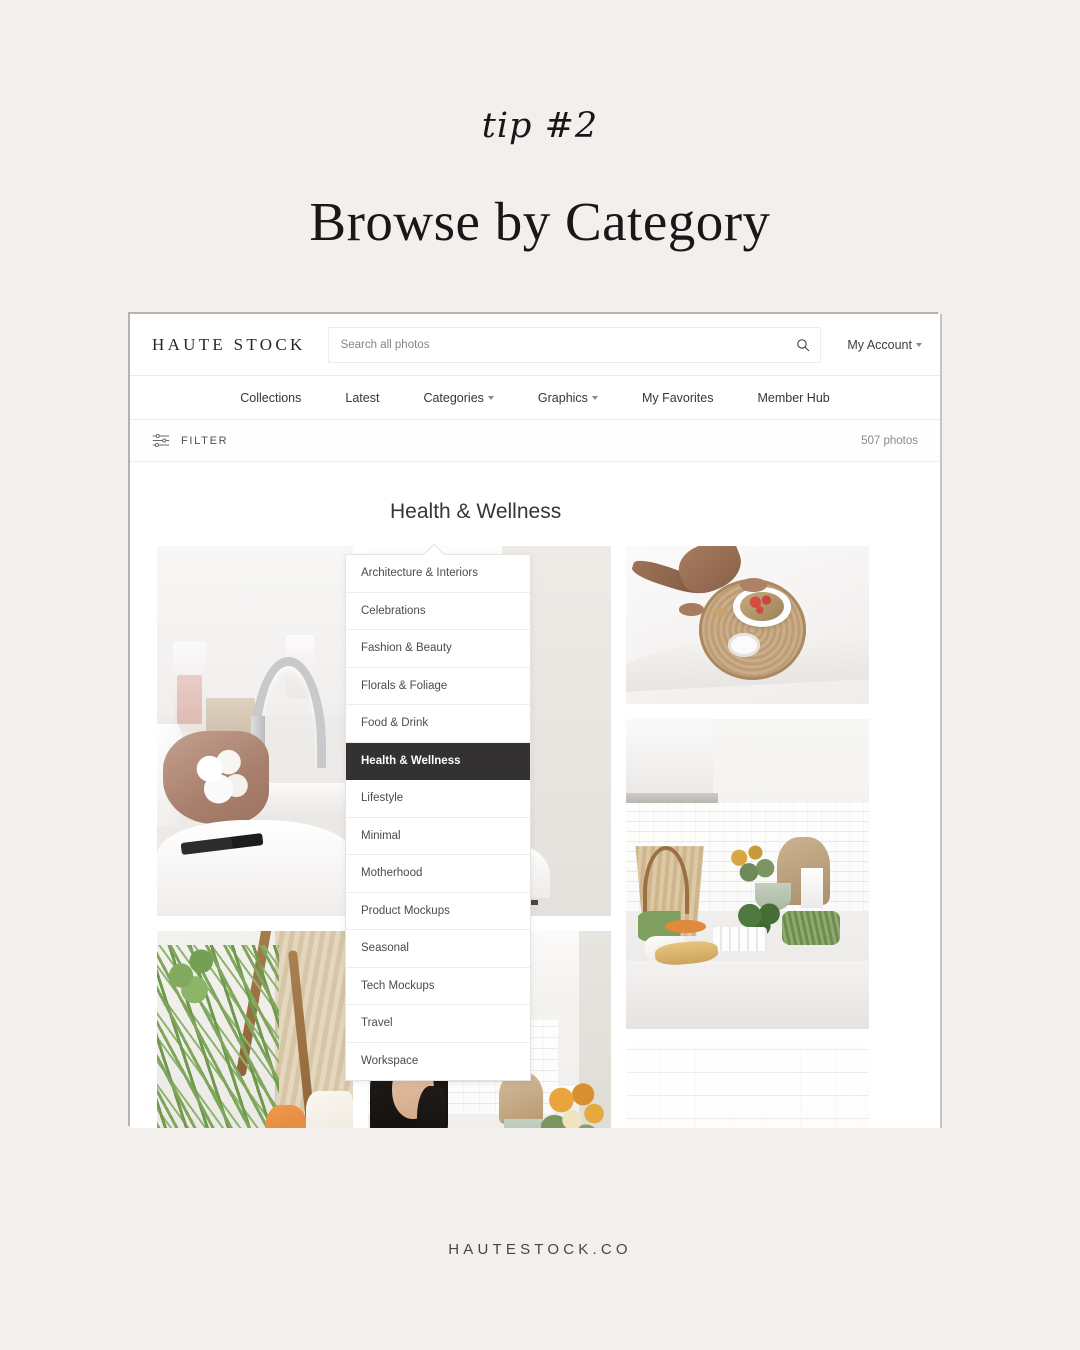 The height and width of the screenshot is (1350, 1080). Describe the element at coordinates (390, 1061) in the screenshot. I see `dropdown-item-label: Workspace` at that location.